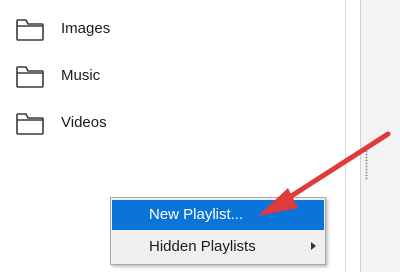 This screenshot has width=400, height=272. I want to click on nav-item-label: Videos, so click(84, 122).